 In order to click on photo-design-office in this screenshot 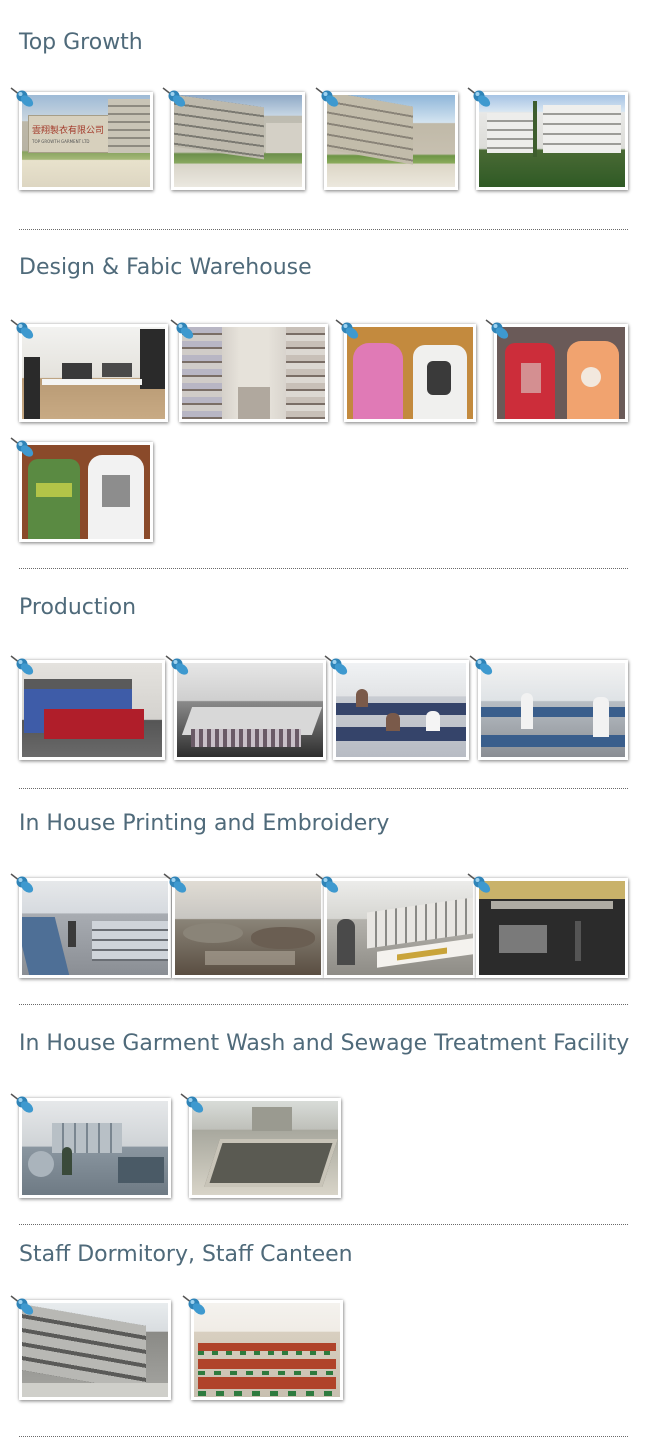, I will do `click(89, 370)`.